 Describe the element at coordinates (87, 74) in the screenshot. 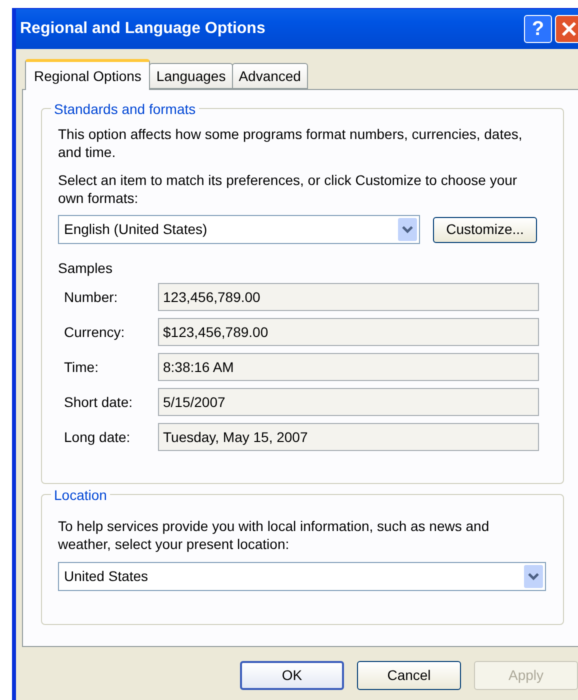

I see `tab: Regional Options` at that location.